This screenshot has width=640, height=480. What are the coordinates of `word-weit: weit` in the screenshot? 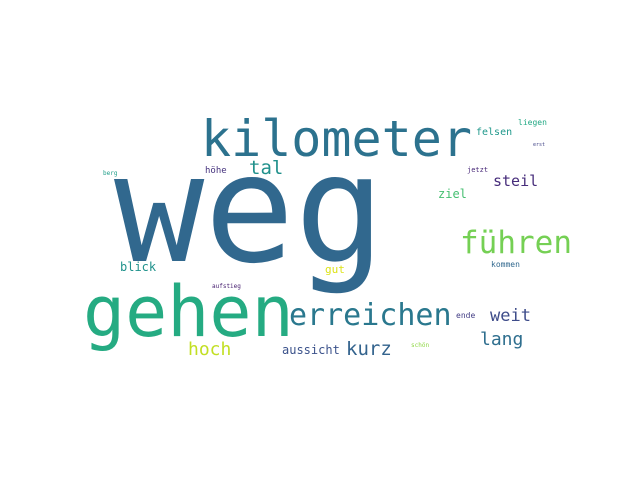 It's located at (510, 316).